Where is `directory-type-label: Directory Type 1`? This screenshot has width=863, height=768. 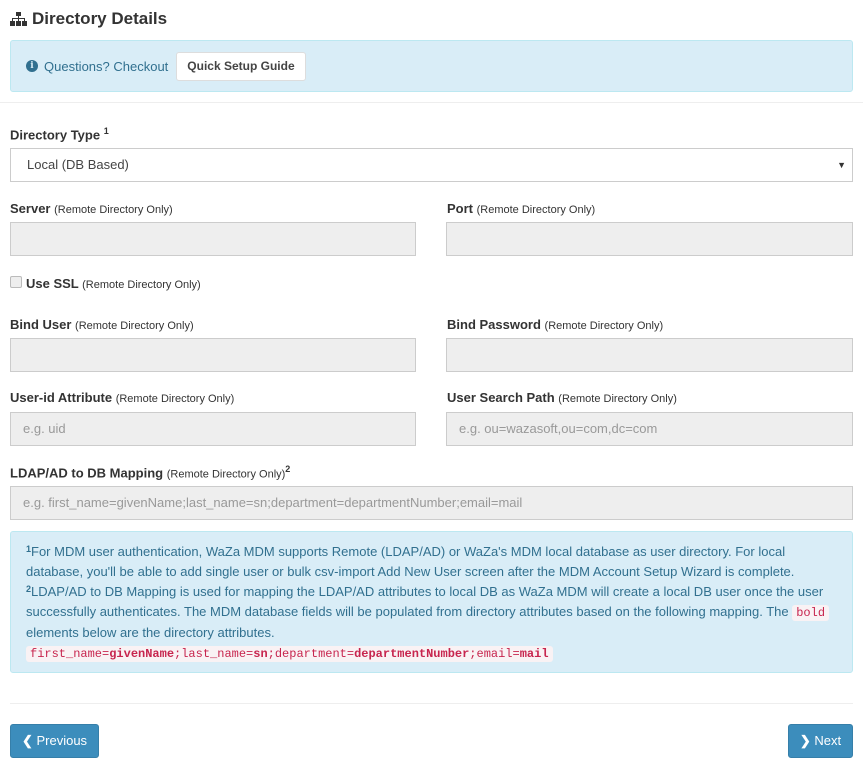
directory-type-label: Directory Type 1 is located at coordinates (59, 134).